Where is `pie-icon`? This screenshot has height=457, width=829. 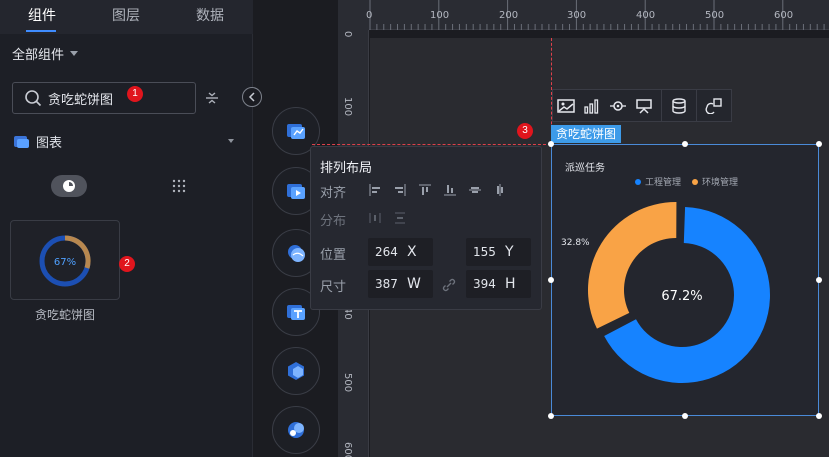 pie-icon is located at coordinates (69, 186).